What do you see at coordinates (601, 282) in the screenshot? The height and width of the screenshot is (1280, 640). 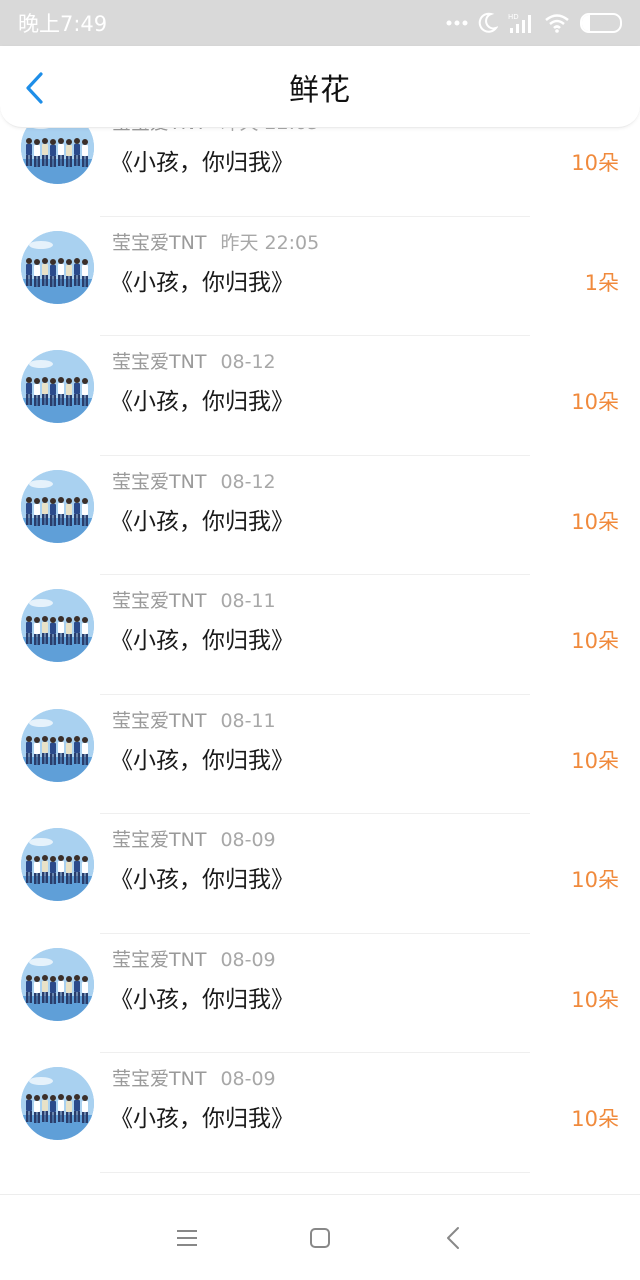 I see `flower-count: 1朵` at bounding box center [601, 282].